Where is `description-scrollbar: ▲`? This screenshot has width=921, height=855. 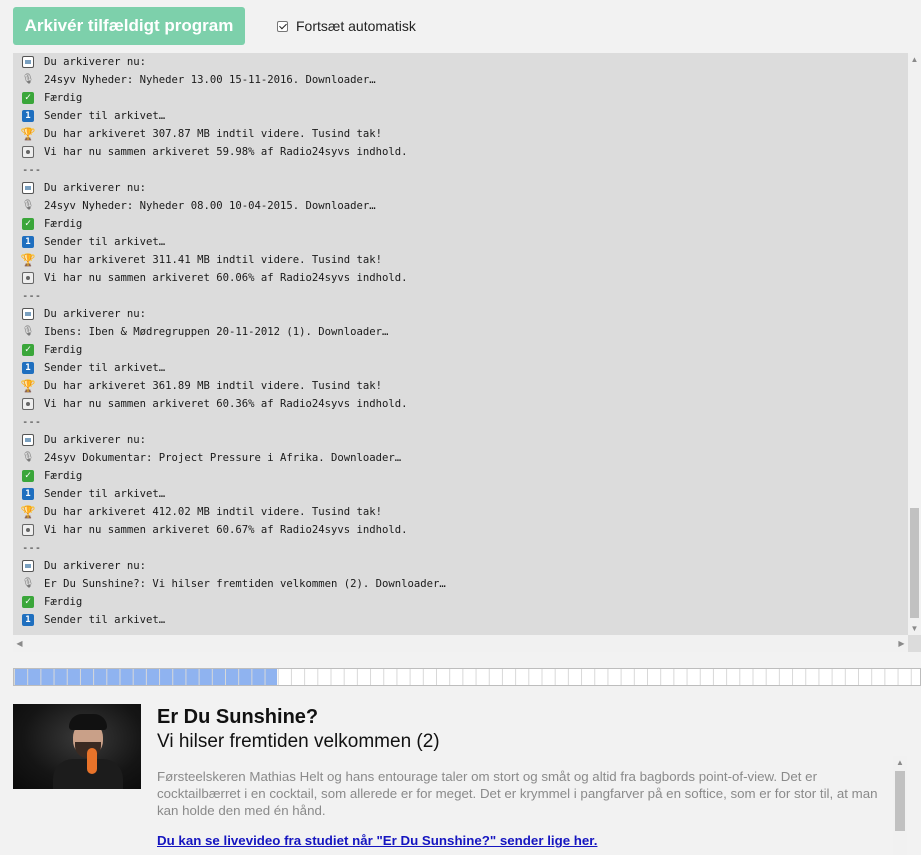
description-scrollbar: ▲ is located at coordinates (900, 805).